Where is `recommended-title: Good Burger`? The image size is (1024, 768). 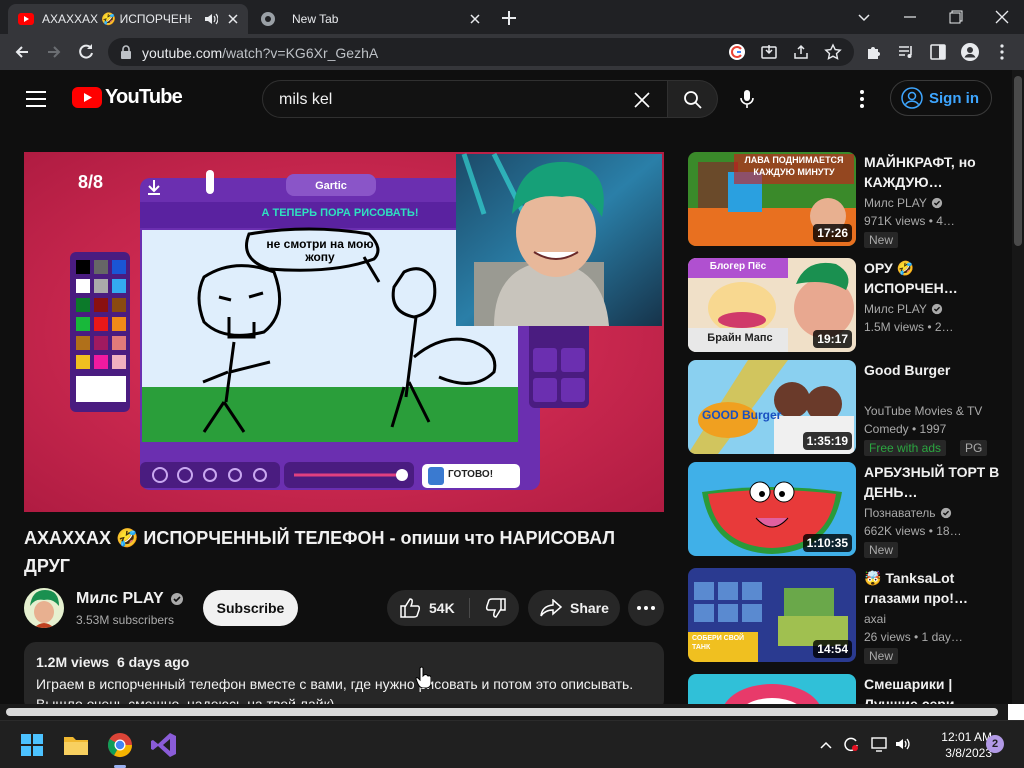 recommended-title: Good Burger is located at coordinates (907, 370).